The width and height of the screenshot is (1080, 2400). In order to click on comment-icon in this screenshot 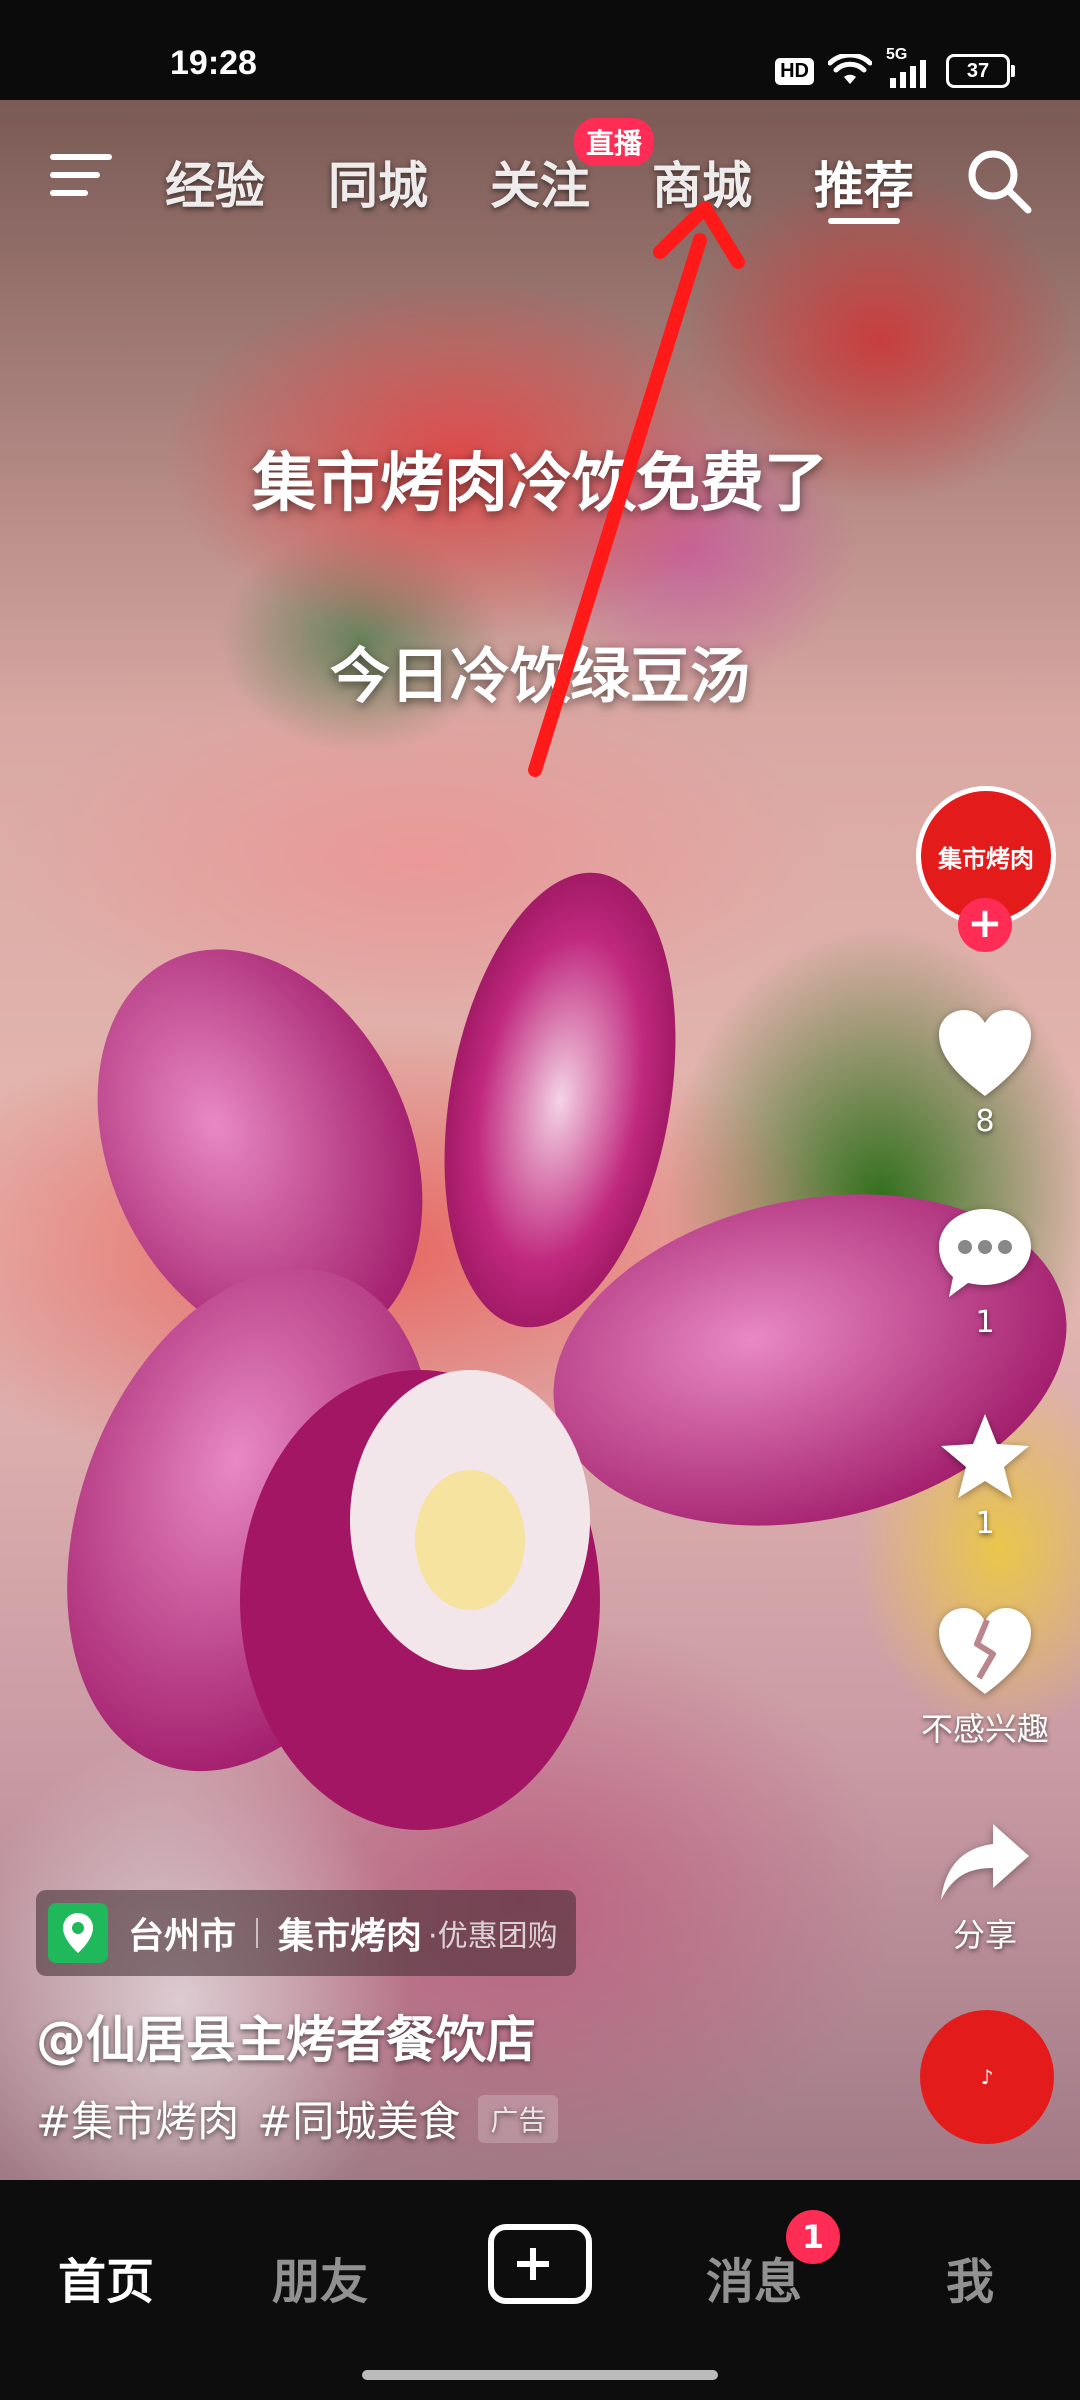, I will do `click(985, 1253)`.